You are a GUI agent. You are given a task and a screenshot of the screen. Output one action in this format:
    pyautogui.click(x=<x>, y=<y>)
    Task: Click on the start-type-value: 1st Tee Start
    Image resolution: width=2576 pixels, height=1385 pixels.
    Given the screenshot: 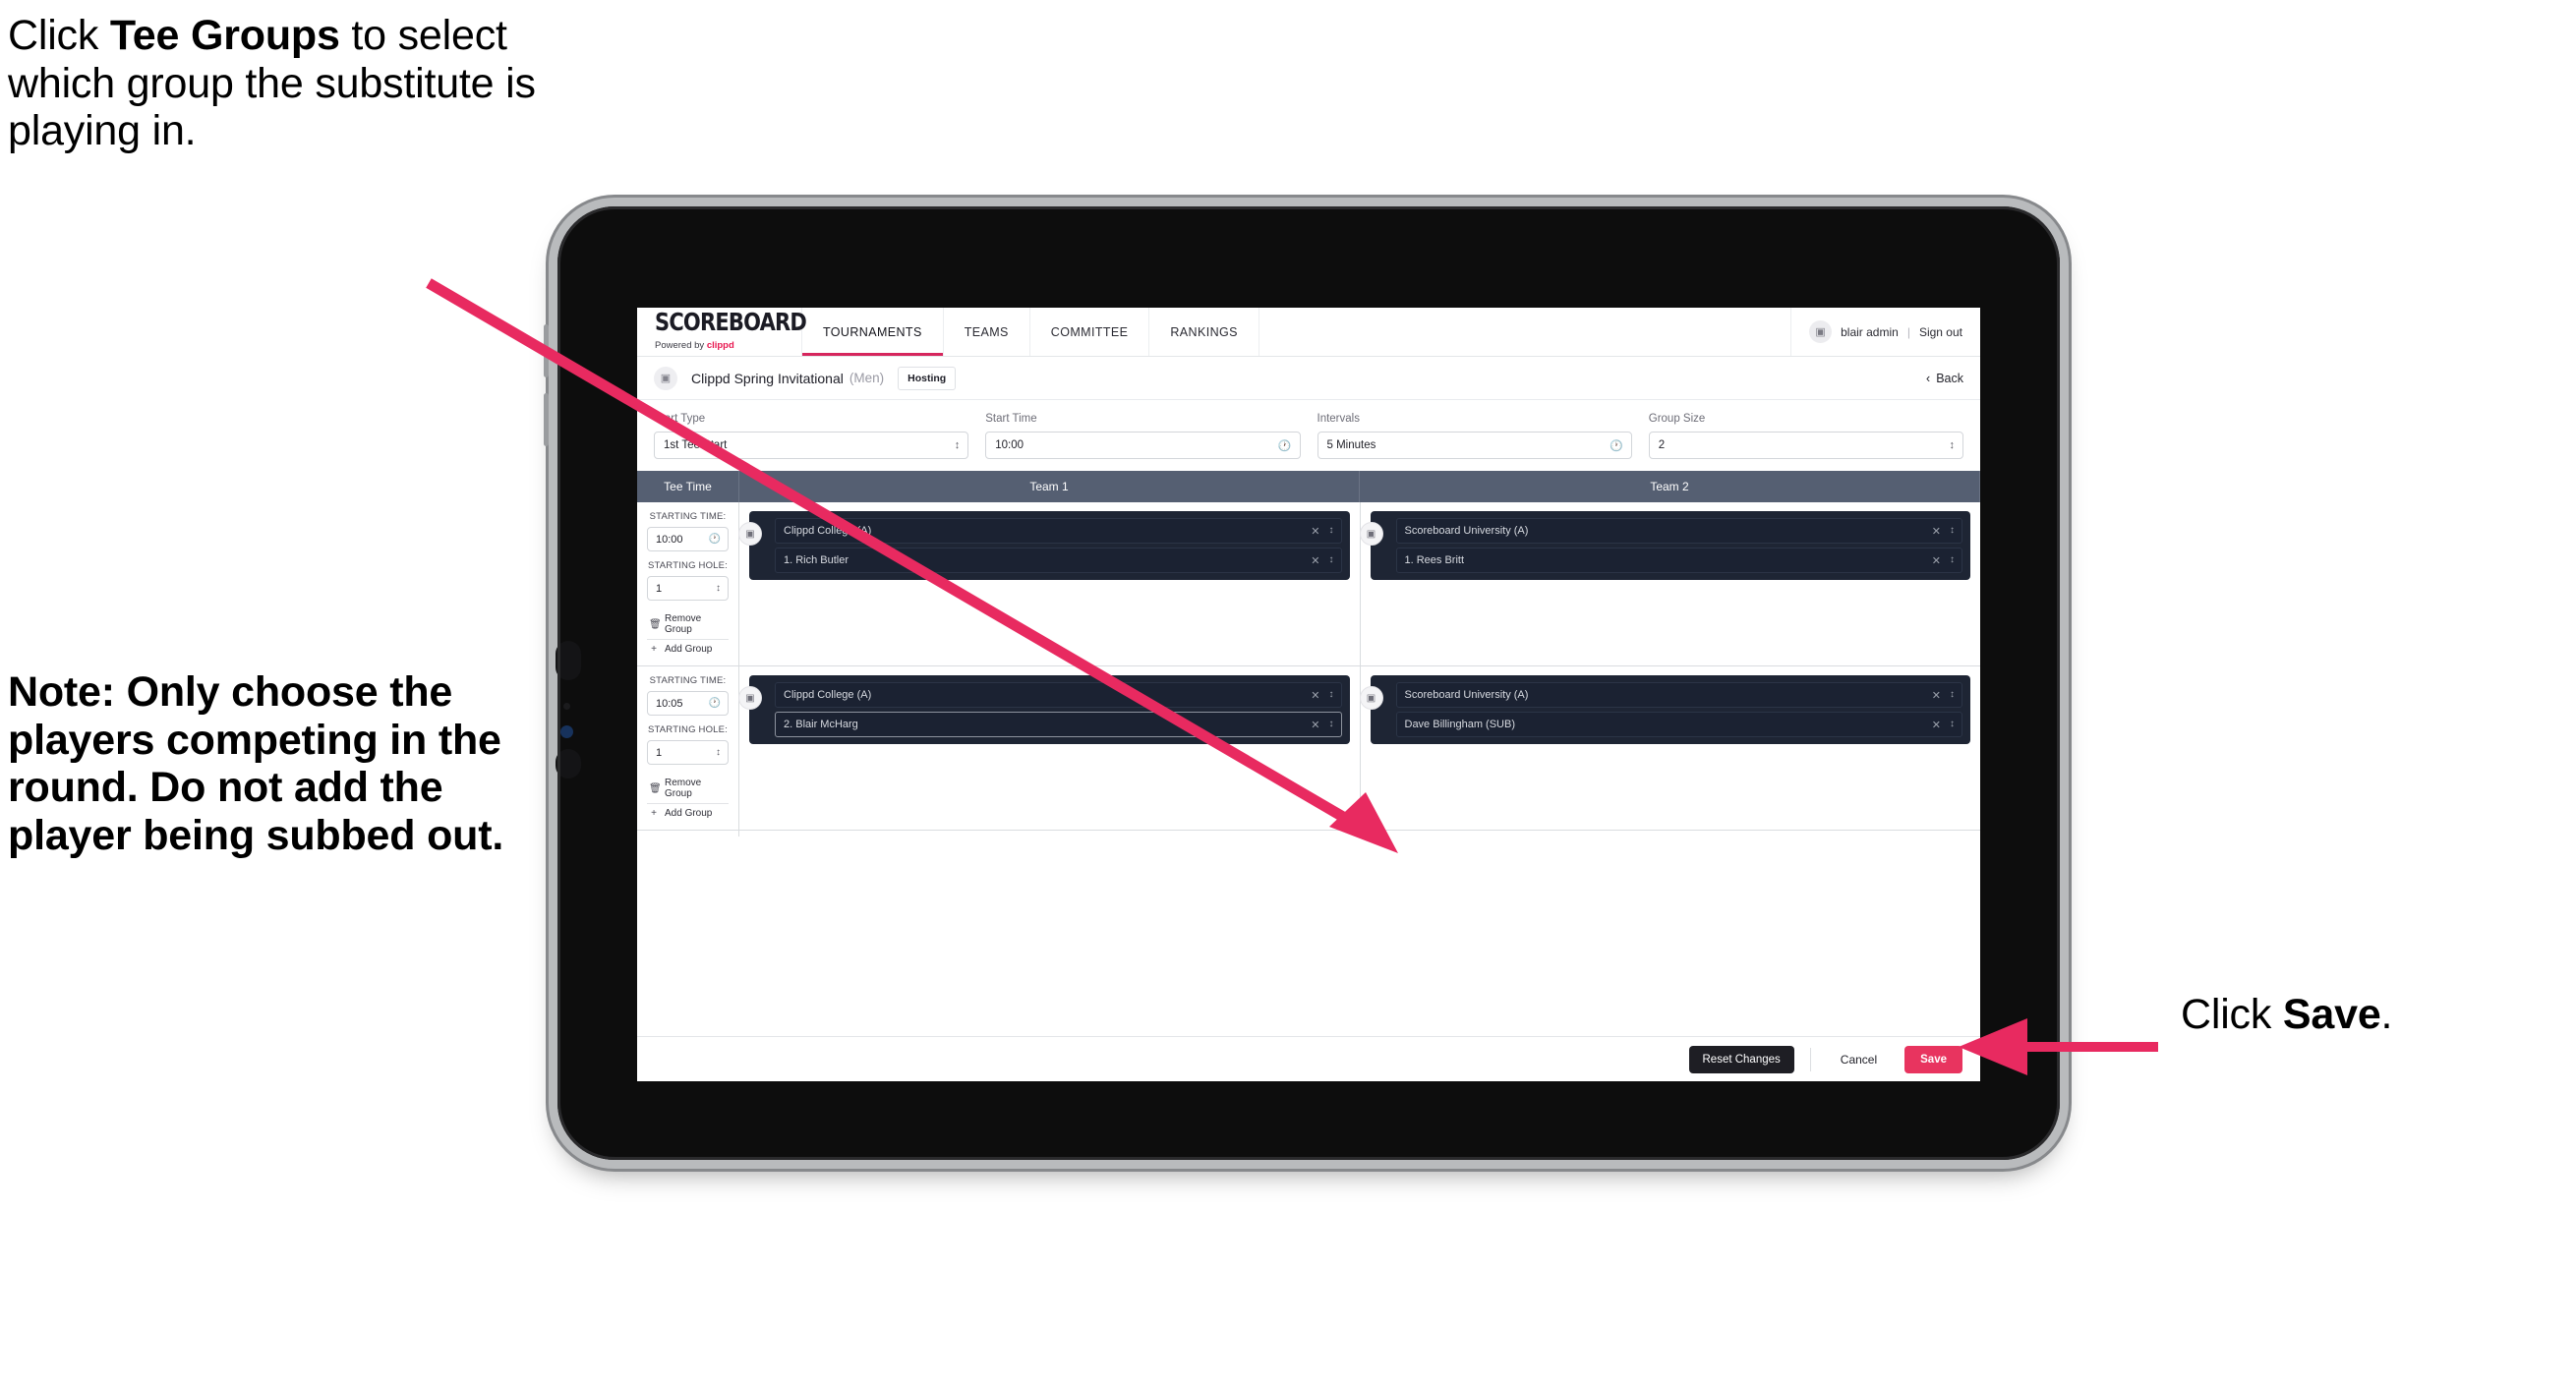 What is the action you would take?
    pyautogui.click(x=696, y=445)
    